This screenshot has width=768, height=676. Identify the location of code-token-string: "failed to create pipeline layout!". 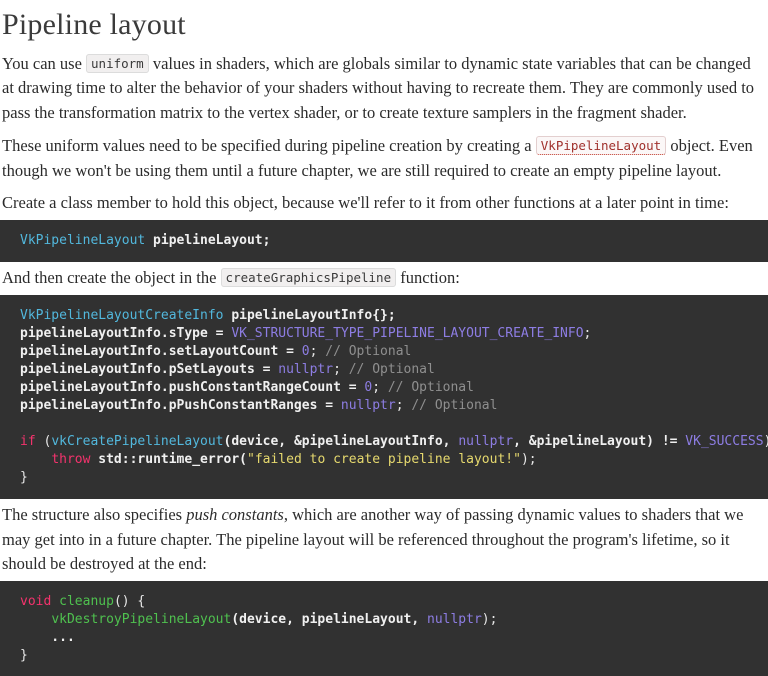
(384, 459).